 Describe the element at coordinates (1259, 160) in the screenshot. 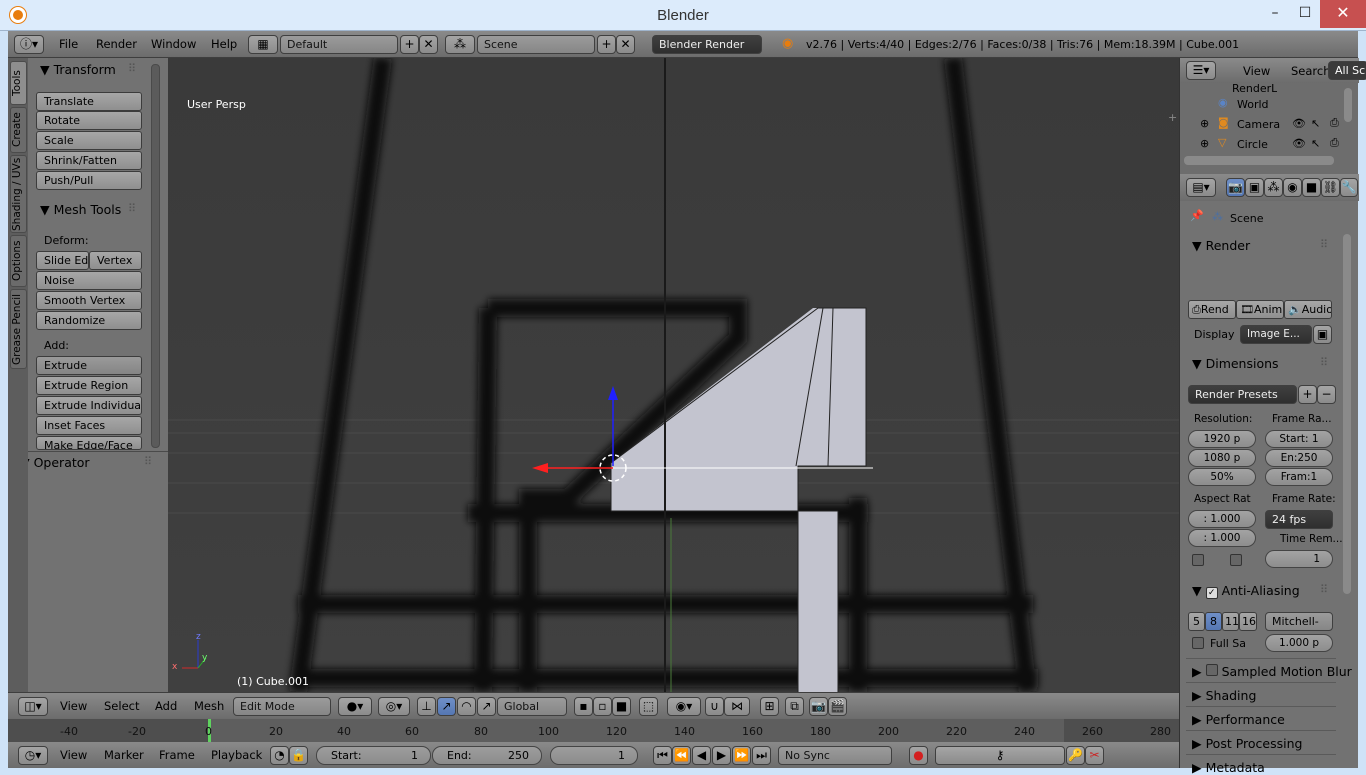

I see `outliner-hscrollbar` at that location.